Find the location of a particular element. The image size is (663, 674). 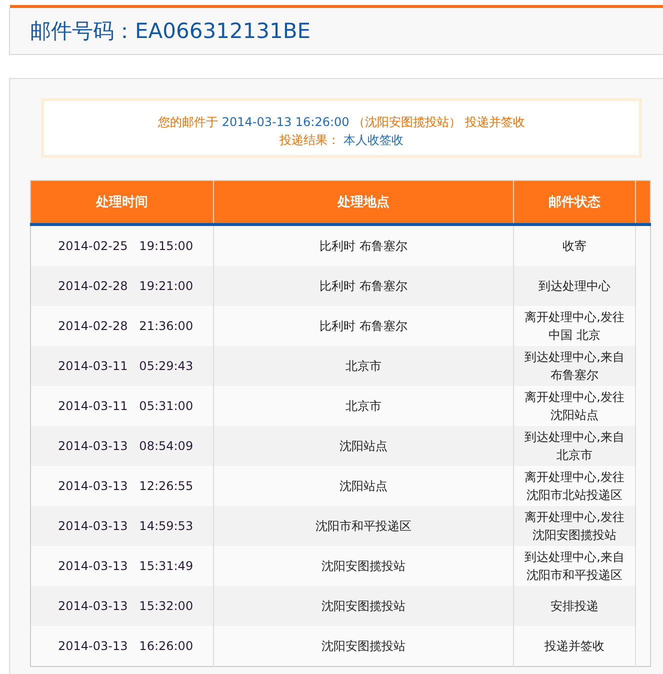

delivery-message: 您的邮件于 2014-03-13 16:26:00 （沈阳安图揽投站） 投递并签收 is located at coordinates (341, 122).